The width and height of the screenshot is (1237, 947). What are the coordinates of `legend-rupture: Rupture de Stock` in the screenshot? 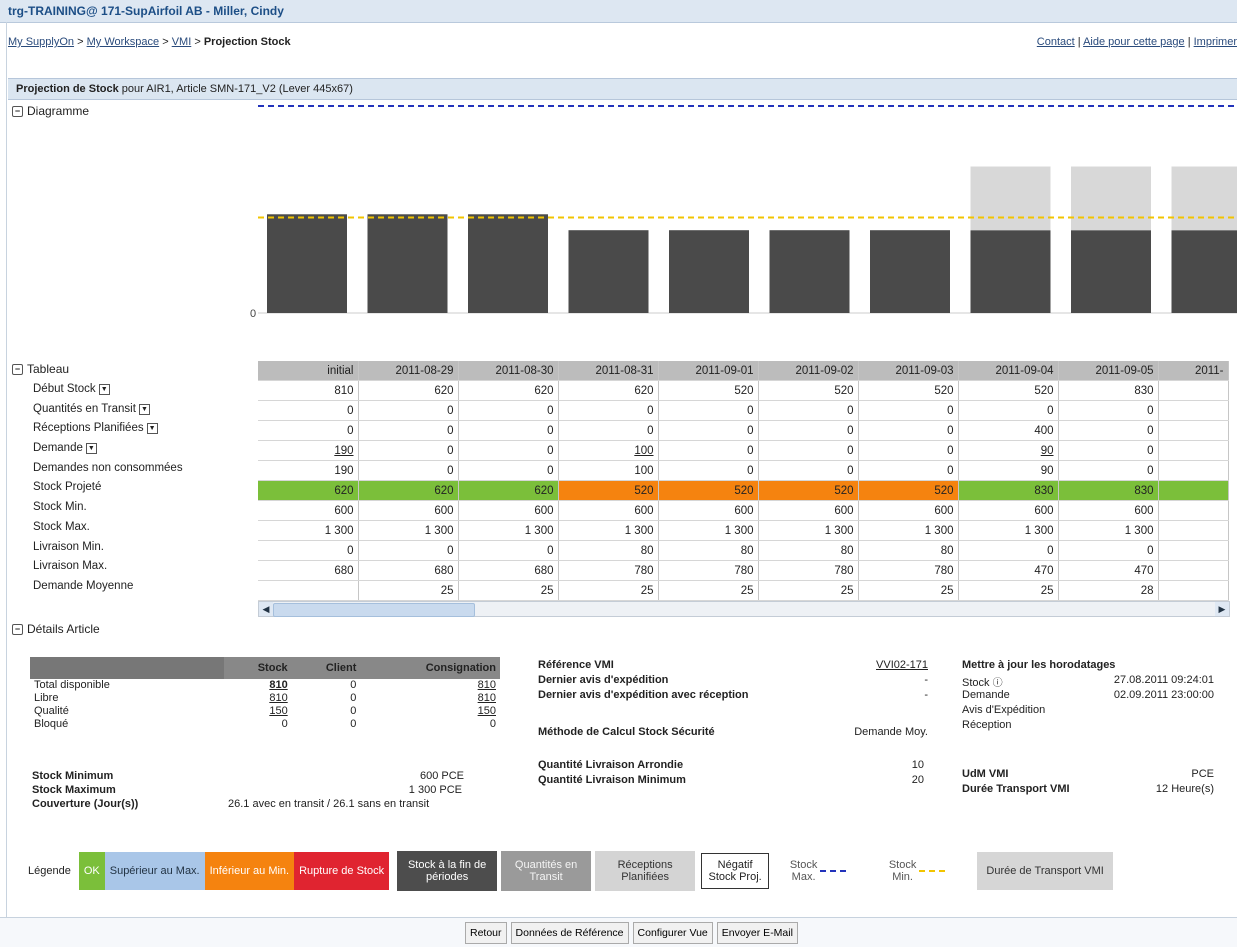 It's located at (341, 871).